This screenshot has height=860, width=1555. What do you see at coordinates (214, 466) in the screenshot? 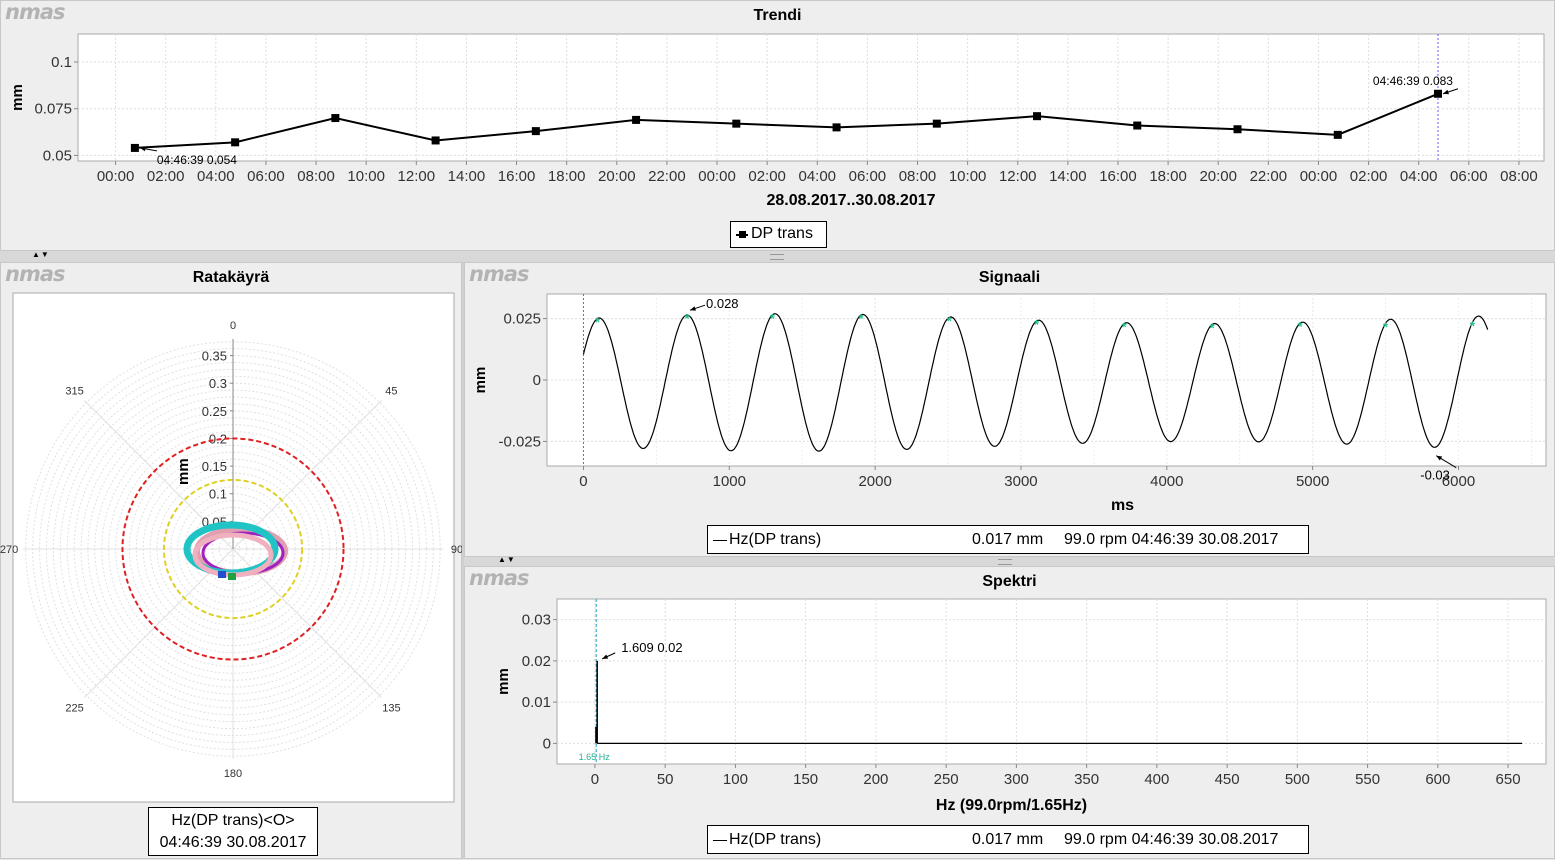
I see `radial-tick-label: 0.15` at bounding box center [214, 466].